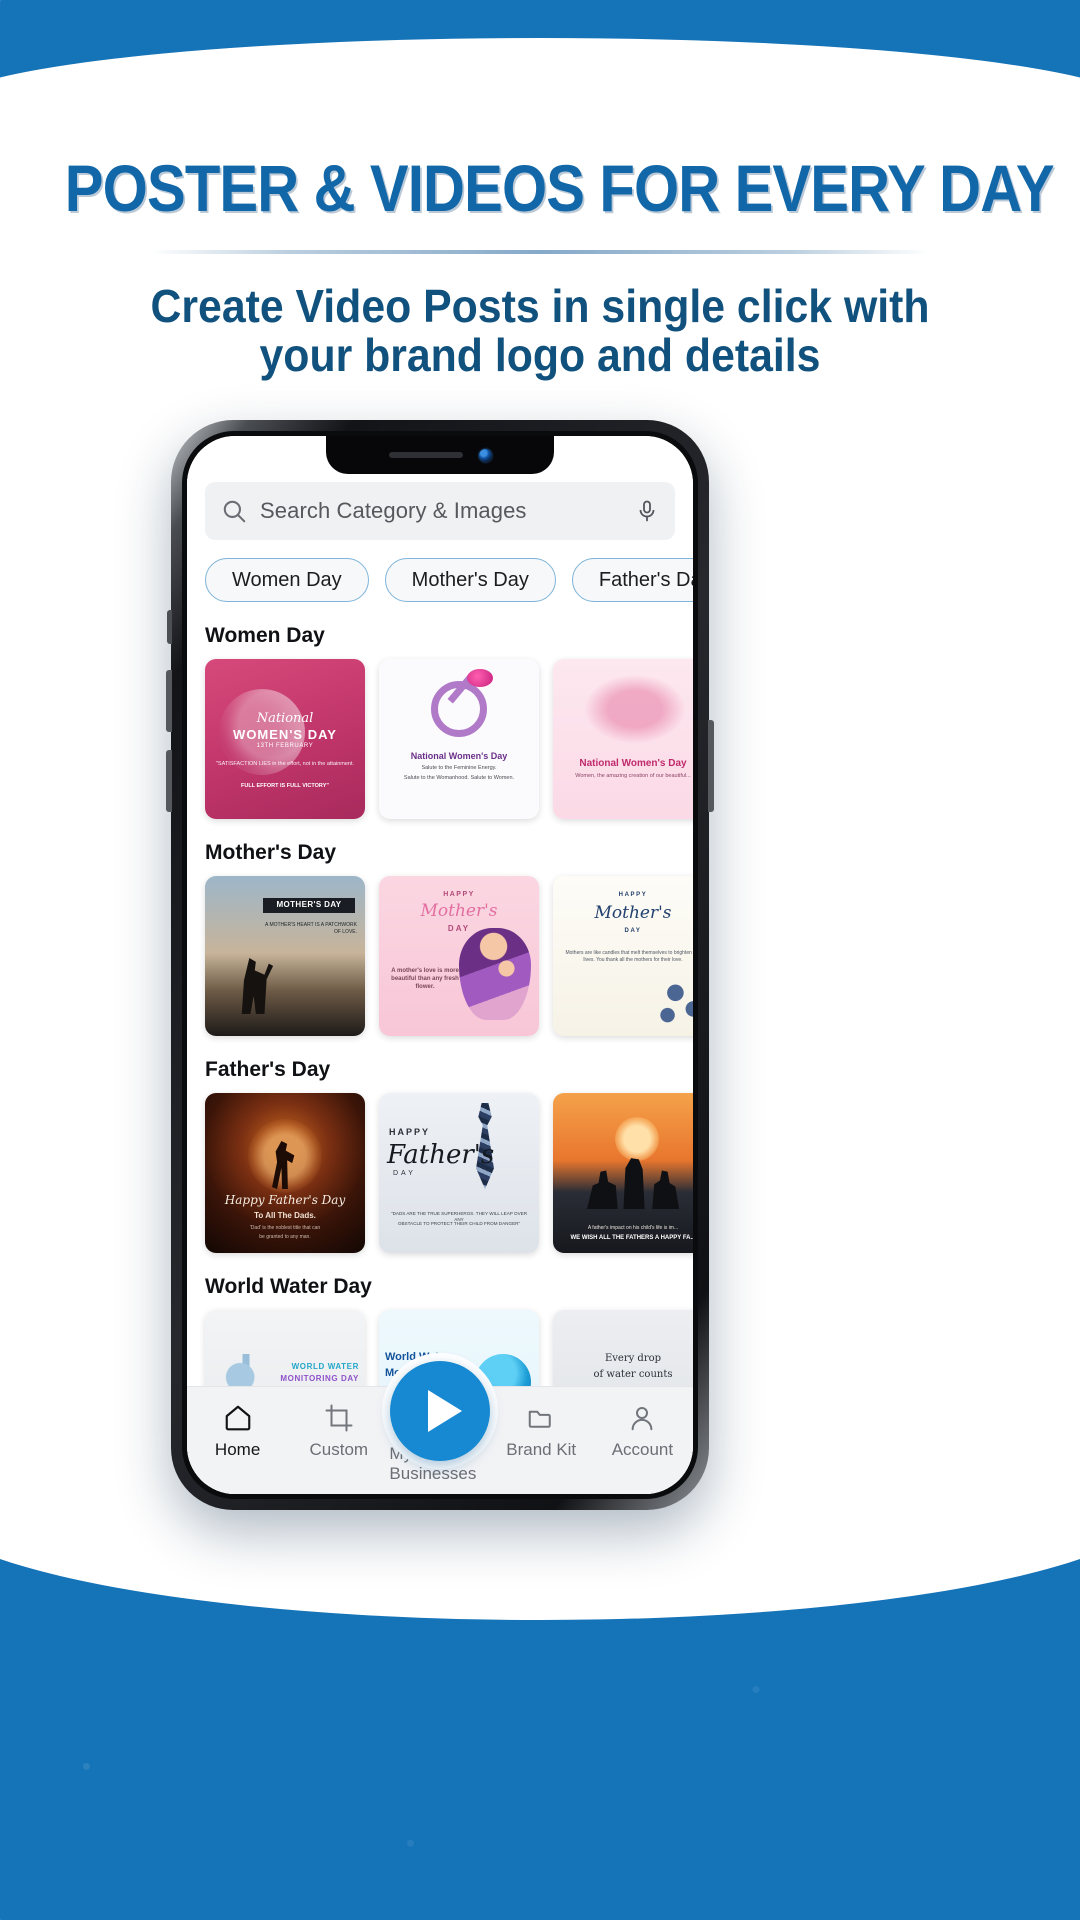  What do you see at coordinates (642, 1449) in the screenshot?
I see `nav-label: Account` at bounding box center [642, 1449].